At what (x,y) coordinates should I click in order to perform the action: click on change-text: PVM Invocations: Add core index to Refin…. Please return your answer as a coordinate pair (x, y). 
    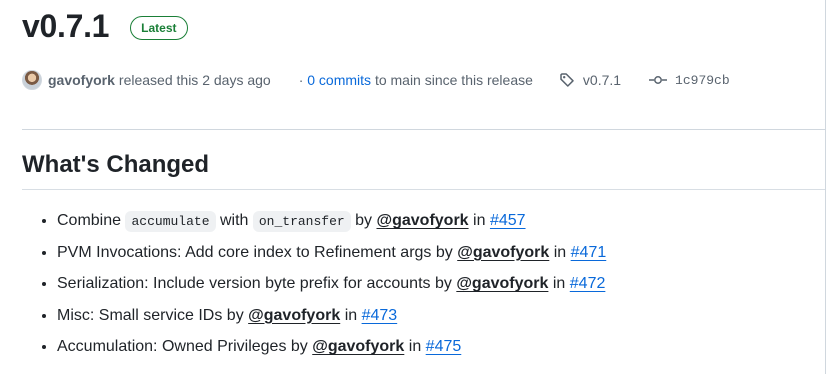
    Looking at the image, I should click on (255, 252).